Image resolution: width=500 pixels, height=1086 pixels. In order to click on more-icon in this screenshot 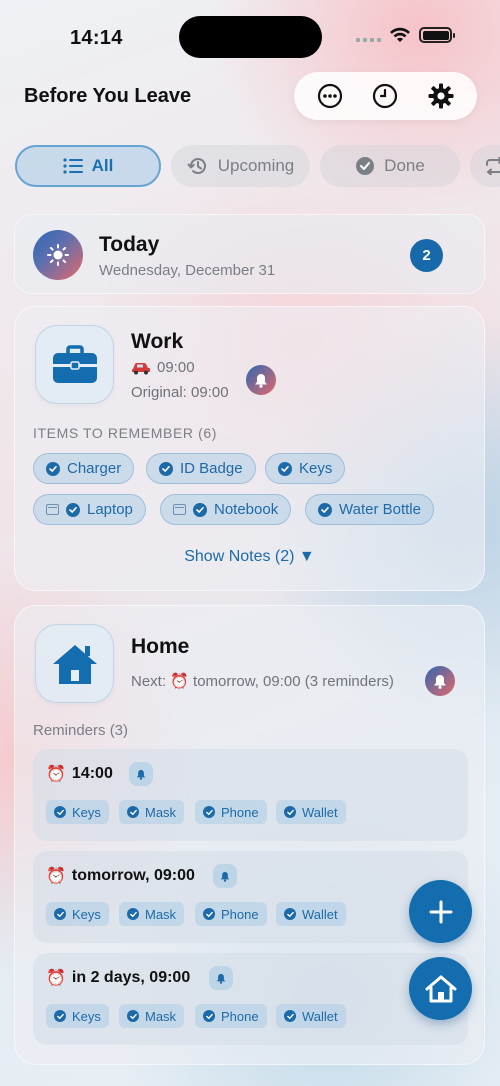, I will do `click(329, 96)`.